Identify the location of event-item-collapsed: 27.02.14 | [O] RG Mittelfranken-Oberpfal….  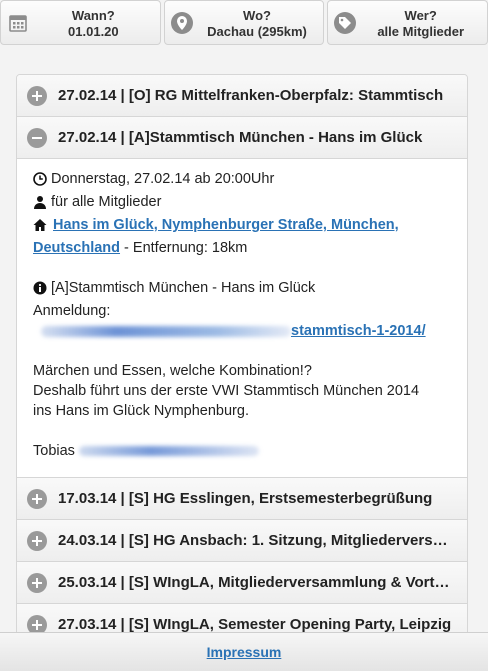
(242, 96).